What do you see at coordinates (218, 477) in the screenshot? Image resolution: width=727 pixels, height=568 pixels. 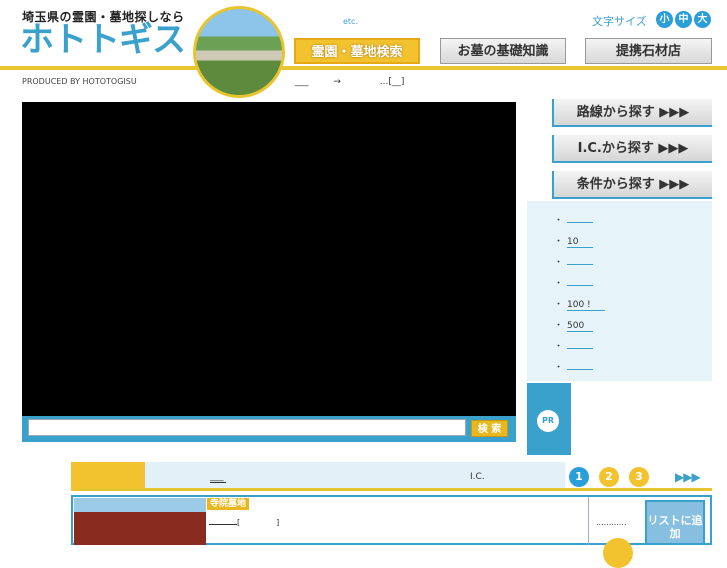 I see `tab-label: ___` at bounding box center [218, 477].